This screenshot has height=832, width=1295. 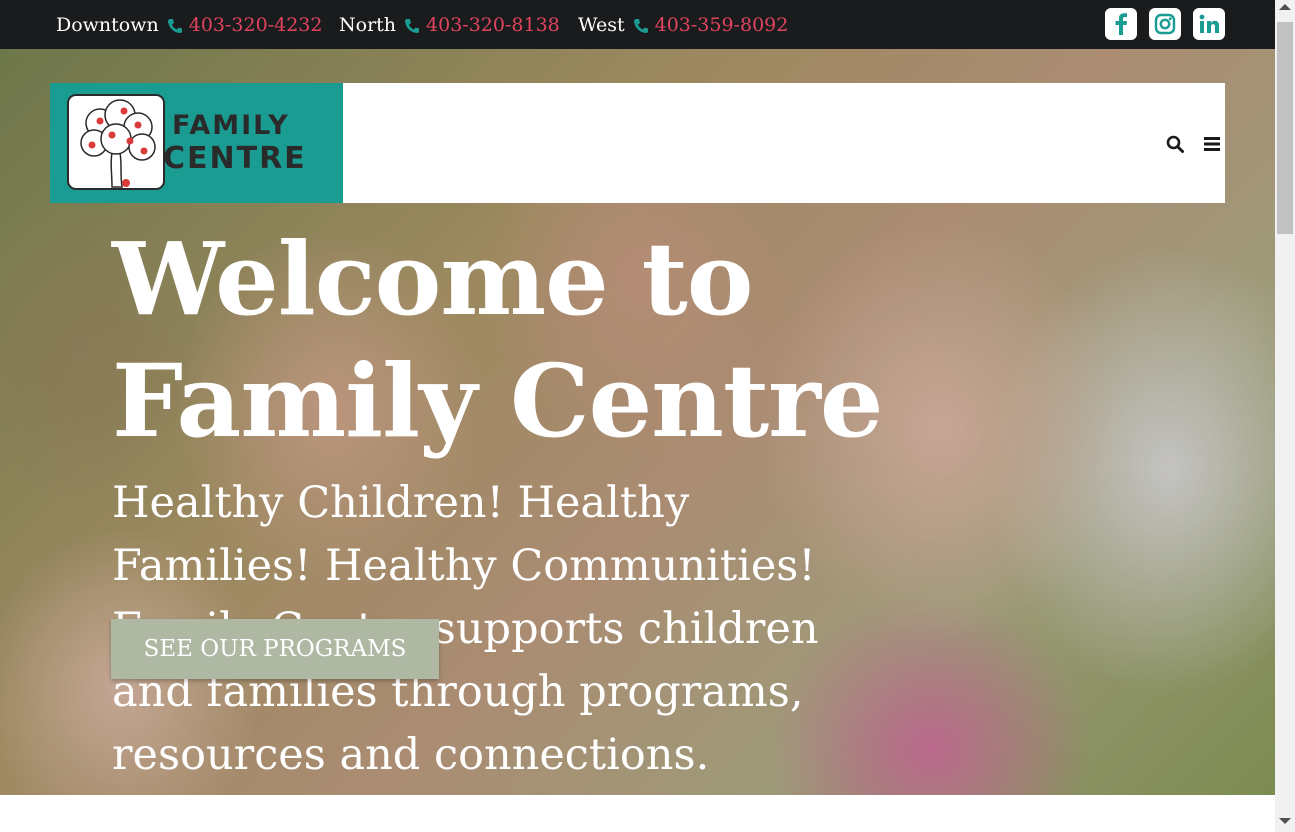 What do you see at coordinates (231, 125) in the screenshot?
I see `logo-text-family: FAMILY` at bounding box center [231, 125].